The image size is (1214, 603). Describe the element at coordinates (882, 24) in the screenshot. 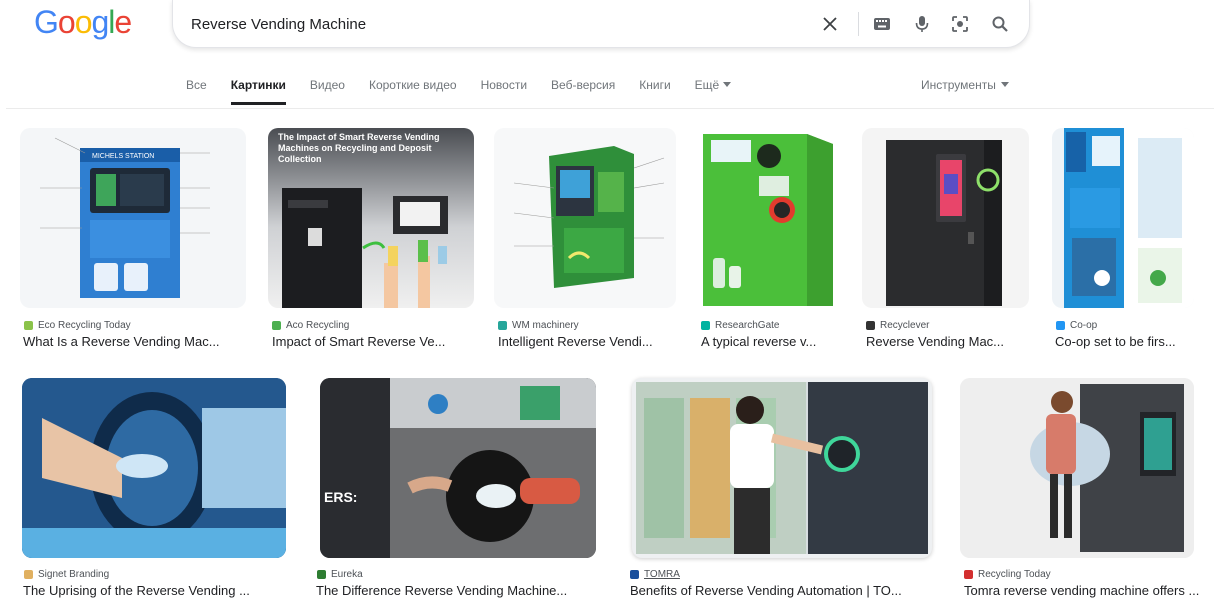

I see `keyboard-icon` at that location.